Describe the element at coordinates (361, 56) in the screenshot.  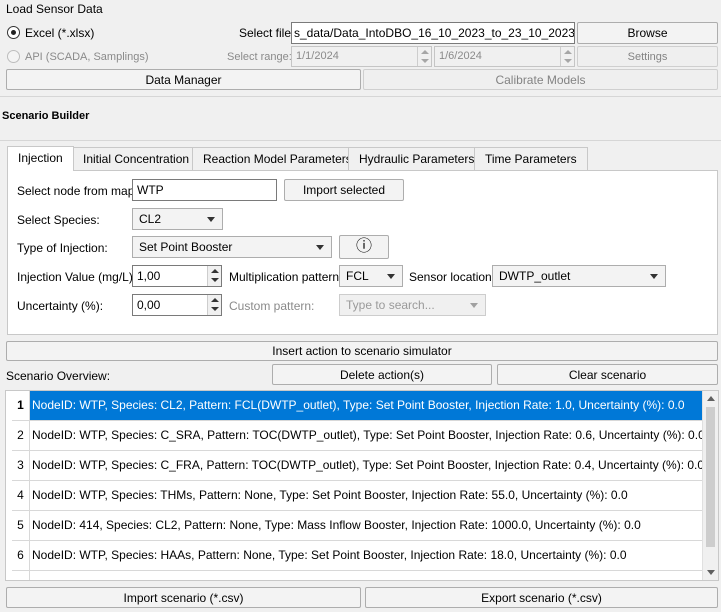
I see `range-start-field: 1/1/2024` at that location.